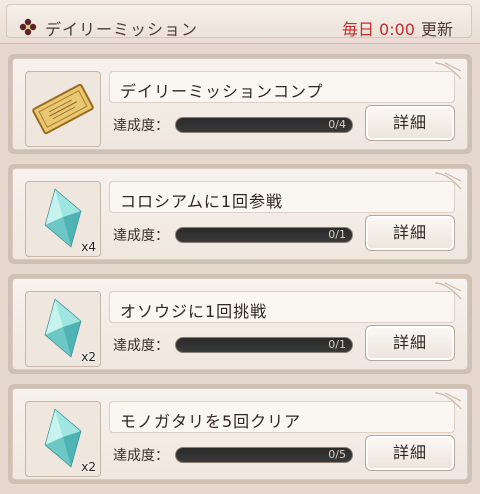  I want to click on page-title: デイリーミッション, so click(122, 29).